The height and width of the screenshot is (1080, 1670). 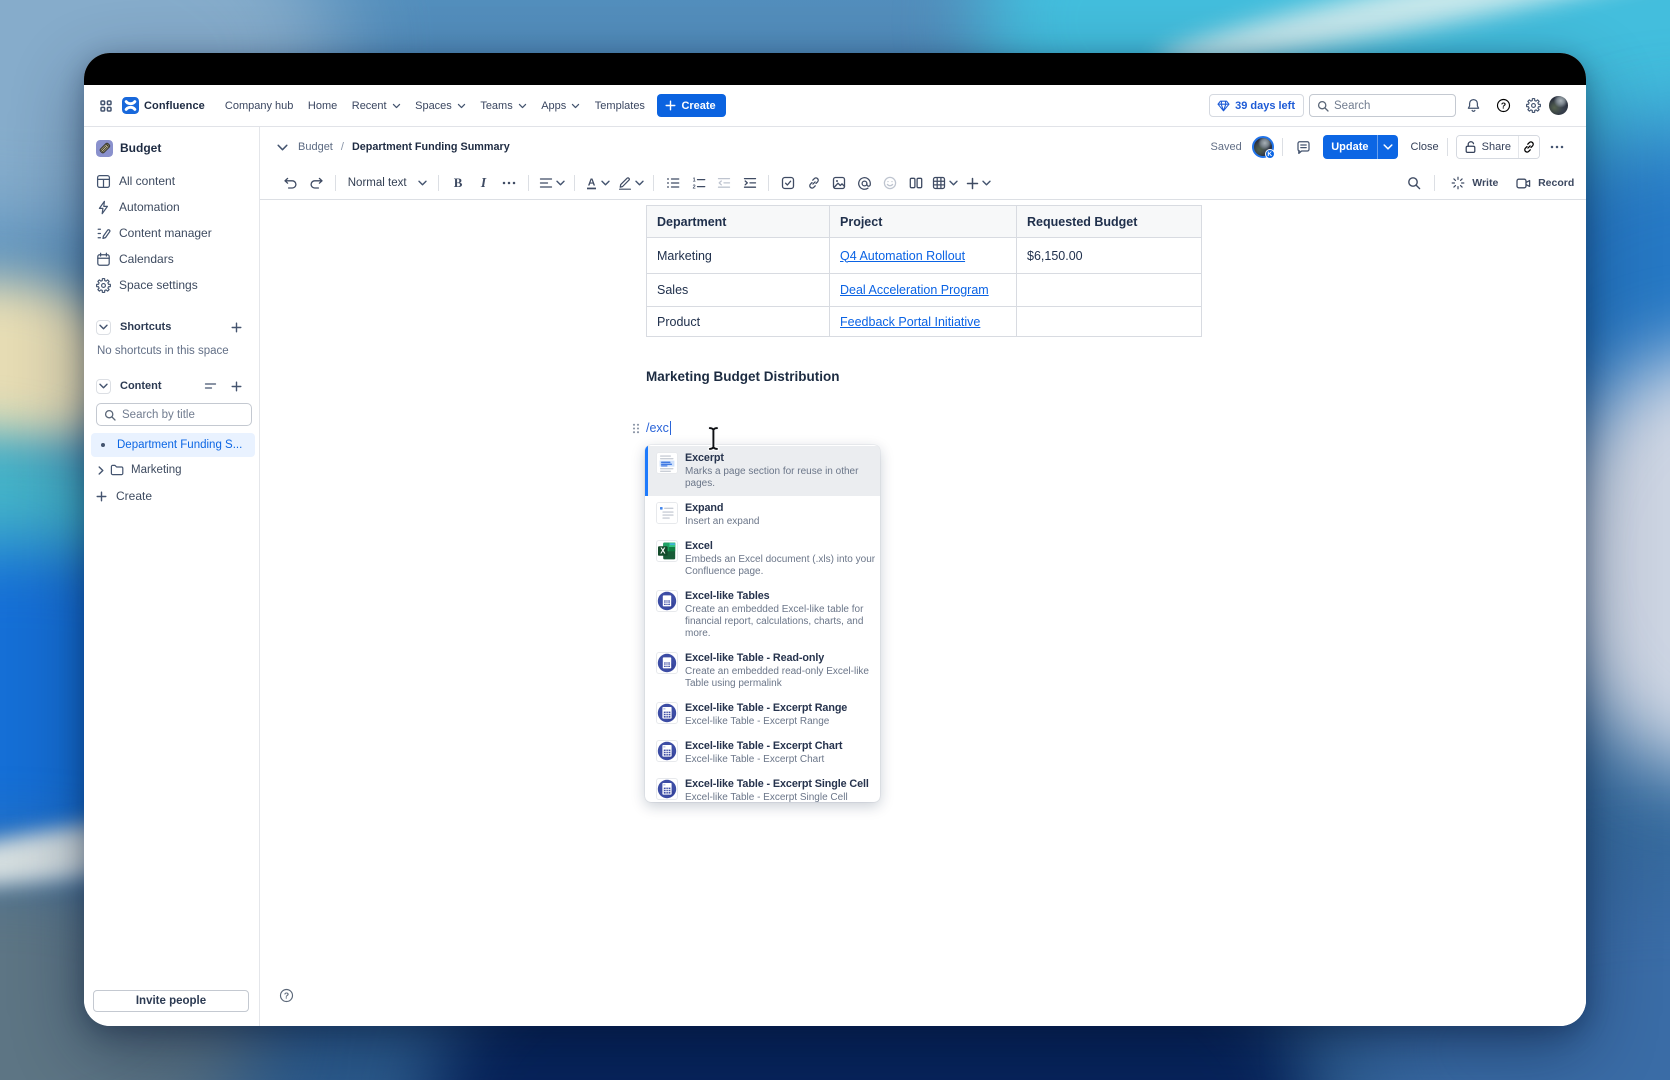 I want to click on italic-button: I, so click(x=484, y=183).